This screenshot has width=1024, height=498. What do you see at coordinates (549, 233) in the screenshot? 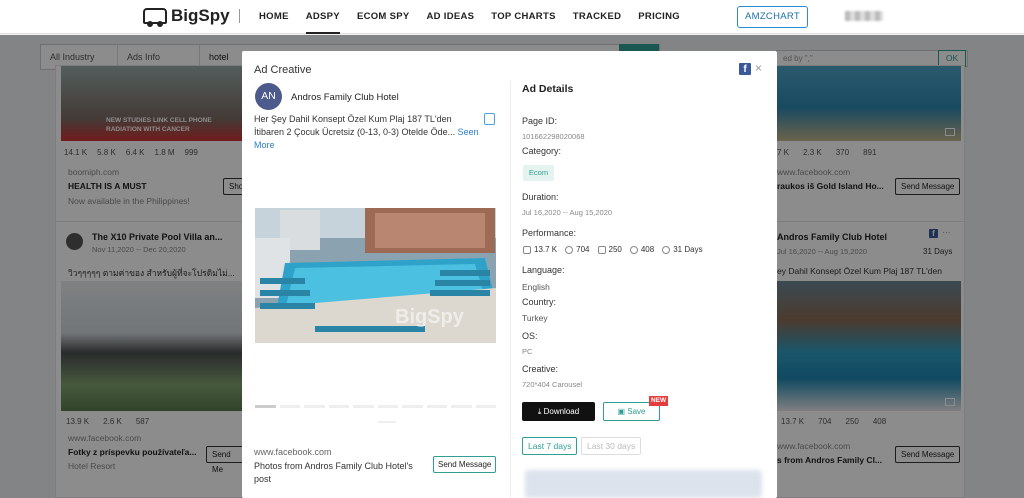
I see `performance-label: Performance:` at bounding box center [549, 233].